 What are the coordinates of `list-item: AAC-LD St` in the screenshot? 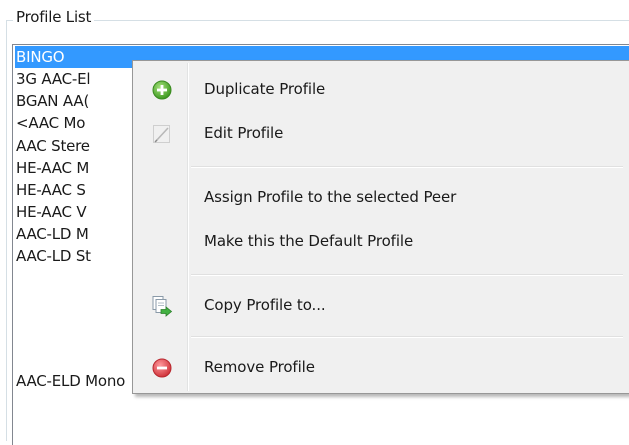 It's located at (53, 256).